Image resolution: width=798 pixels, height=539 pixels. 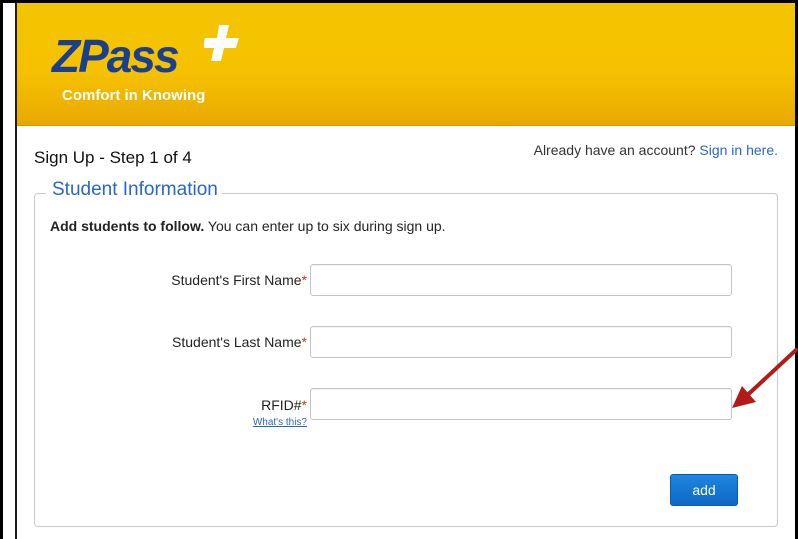 I want to click on last-name-input, so click(x=521, y=342).